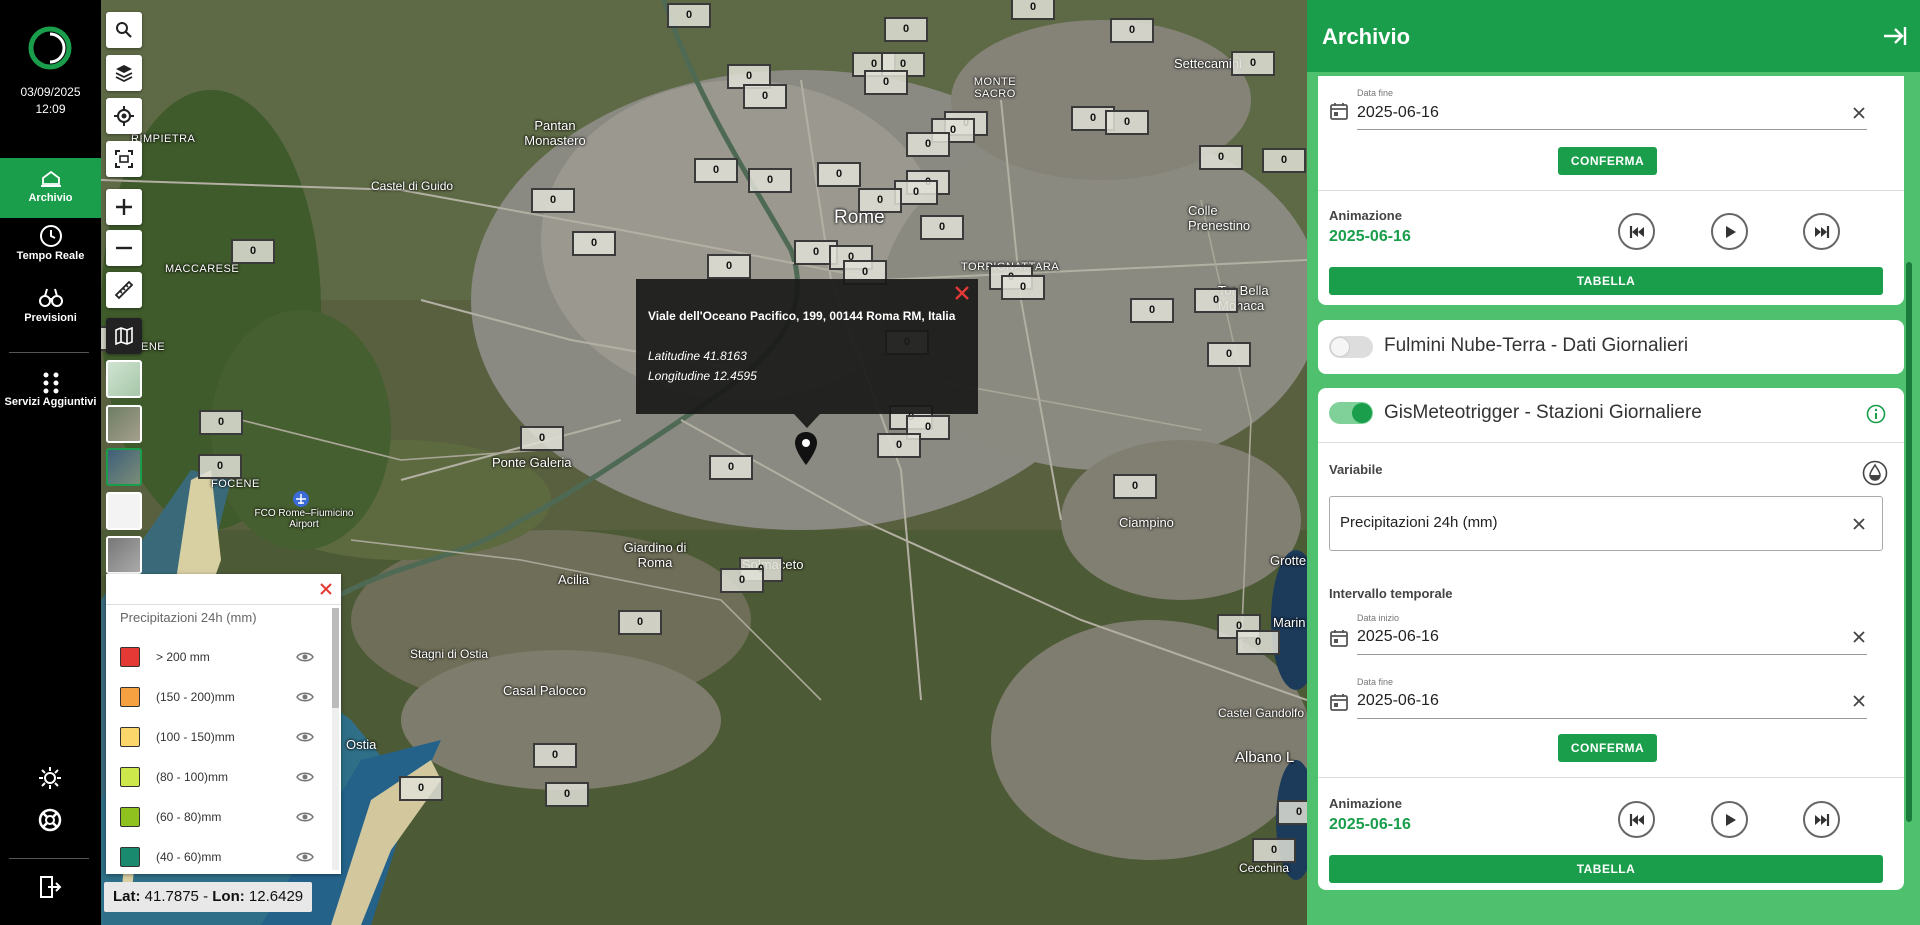  I want to click on layer-toggle-off, so click(1351, 347).